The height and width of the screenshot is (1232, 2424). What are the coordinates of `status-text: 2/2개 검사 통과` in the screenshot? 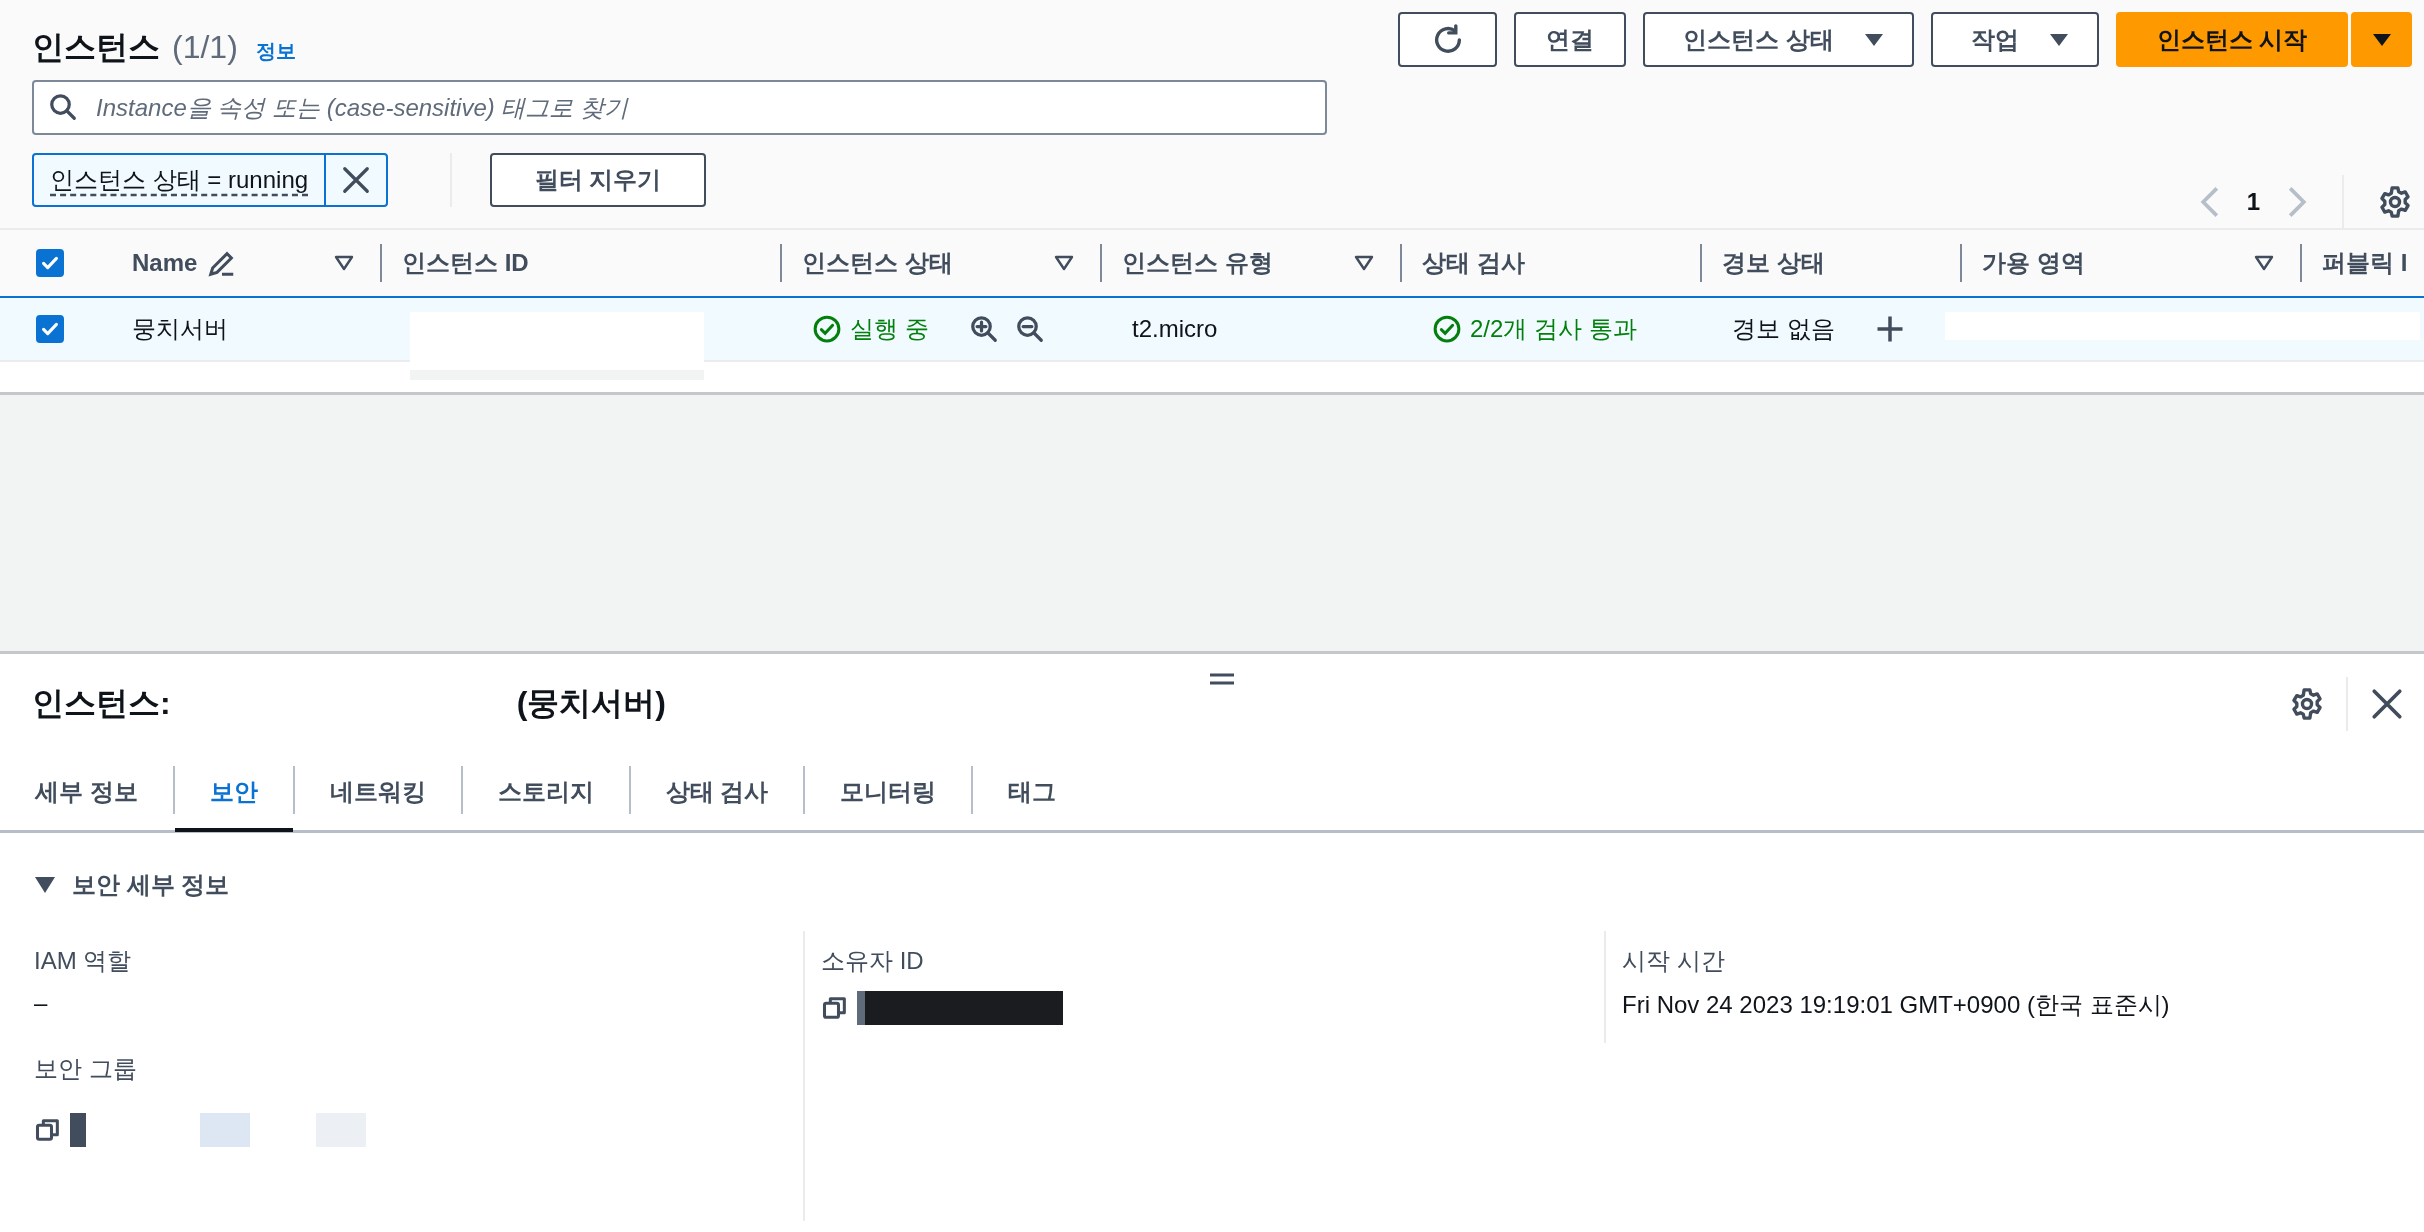 It's located at (1553, 329).